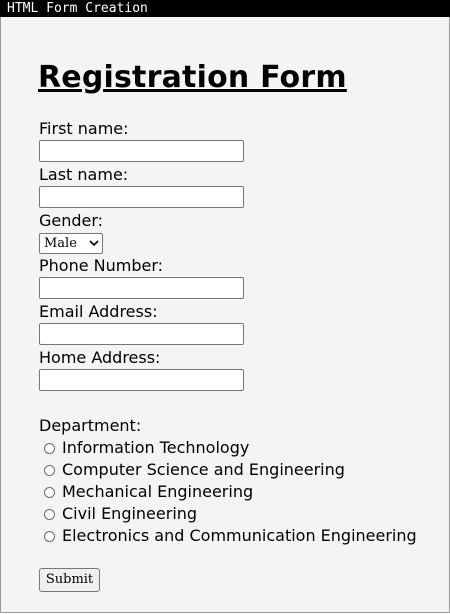  I want to click on last-name-label: Last name:, so click(84, 174).